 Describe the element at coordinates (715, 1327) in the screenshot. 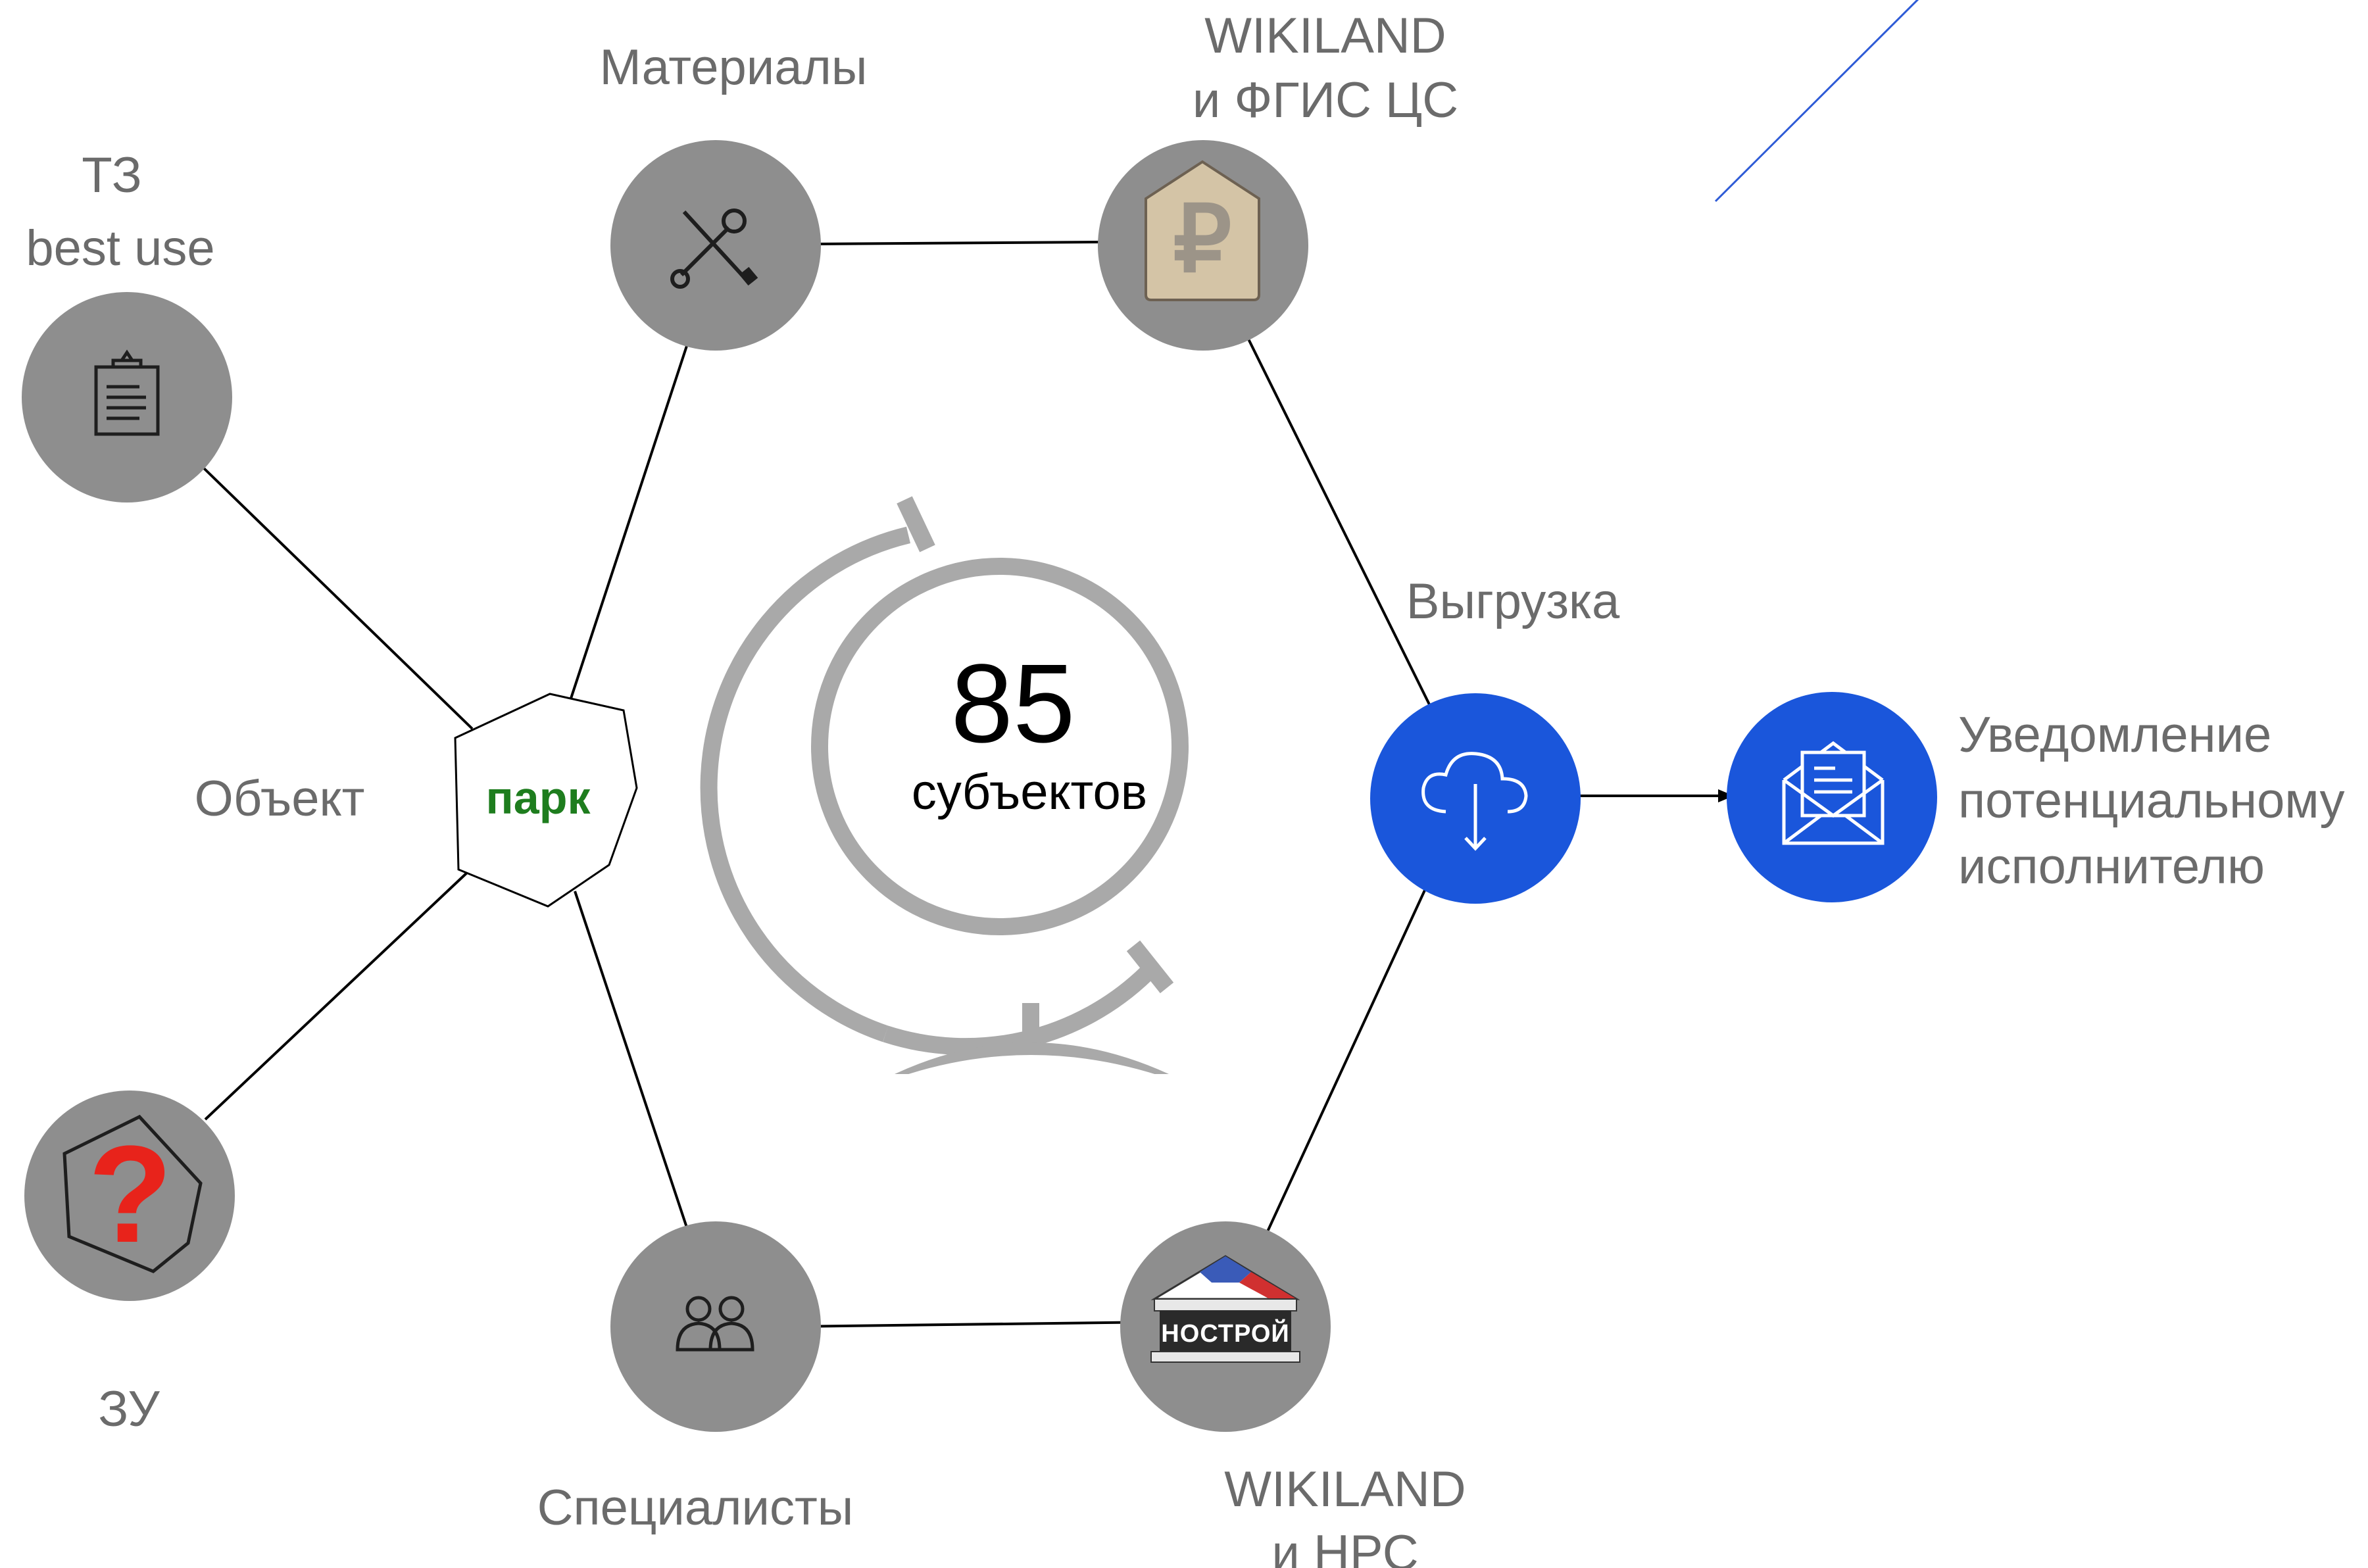

I see `node-specialists` at that location.